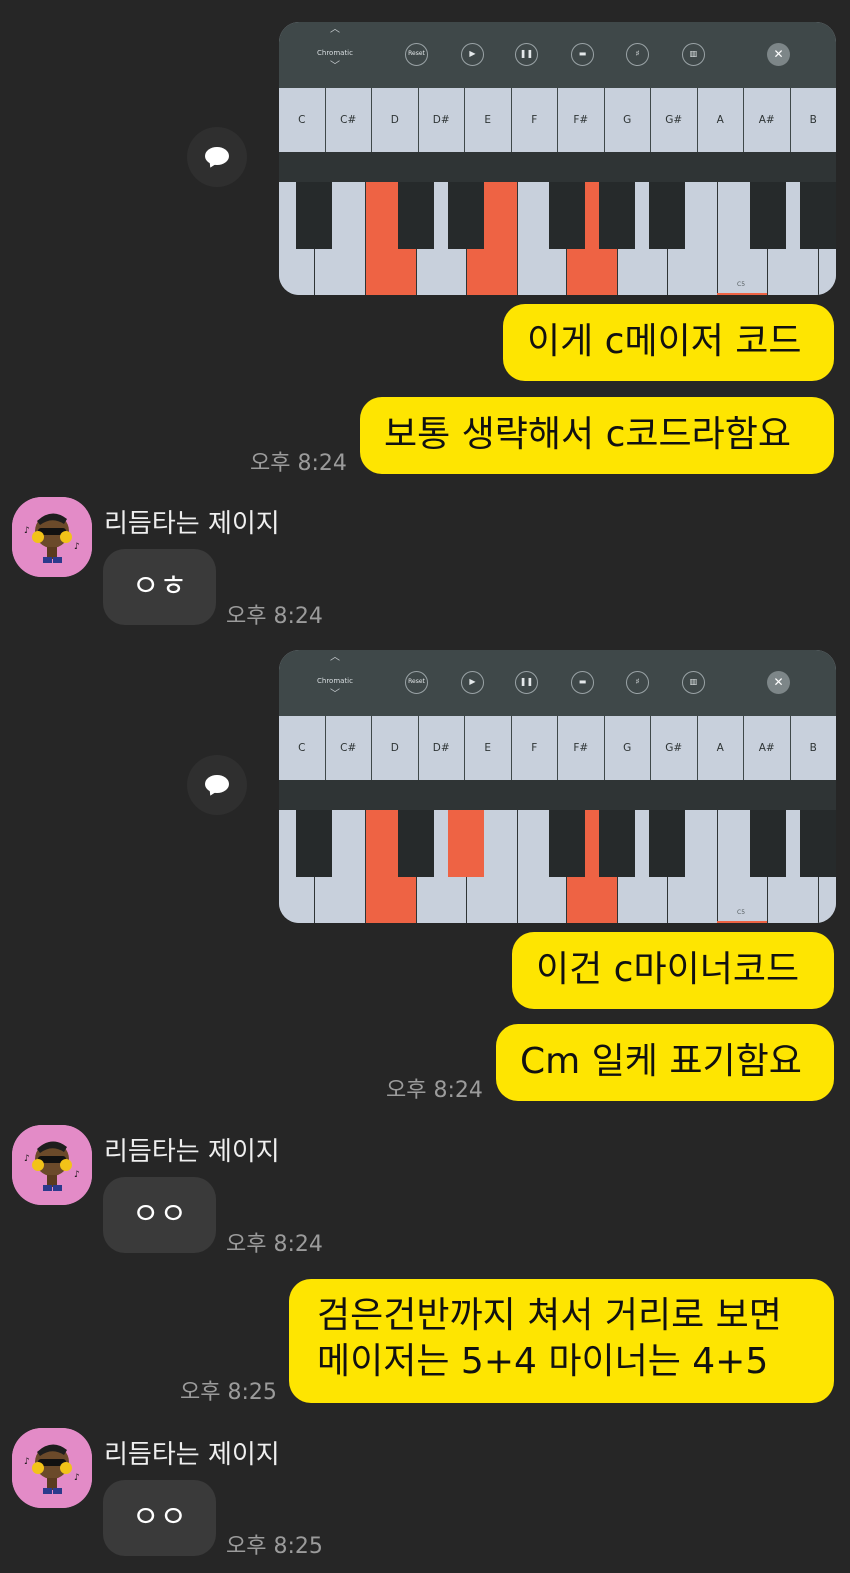 This screenshot has width=850, height=1573. Describe the element at coordinates (466, 843) in the screenshot. I see `black-key-d-sharp` at that location.